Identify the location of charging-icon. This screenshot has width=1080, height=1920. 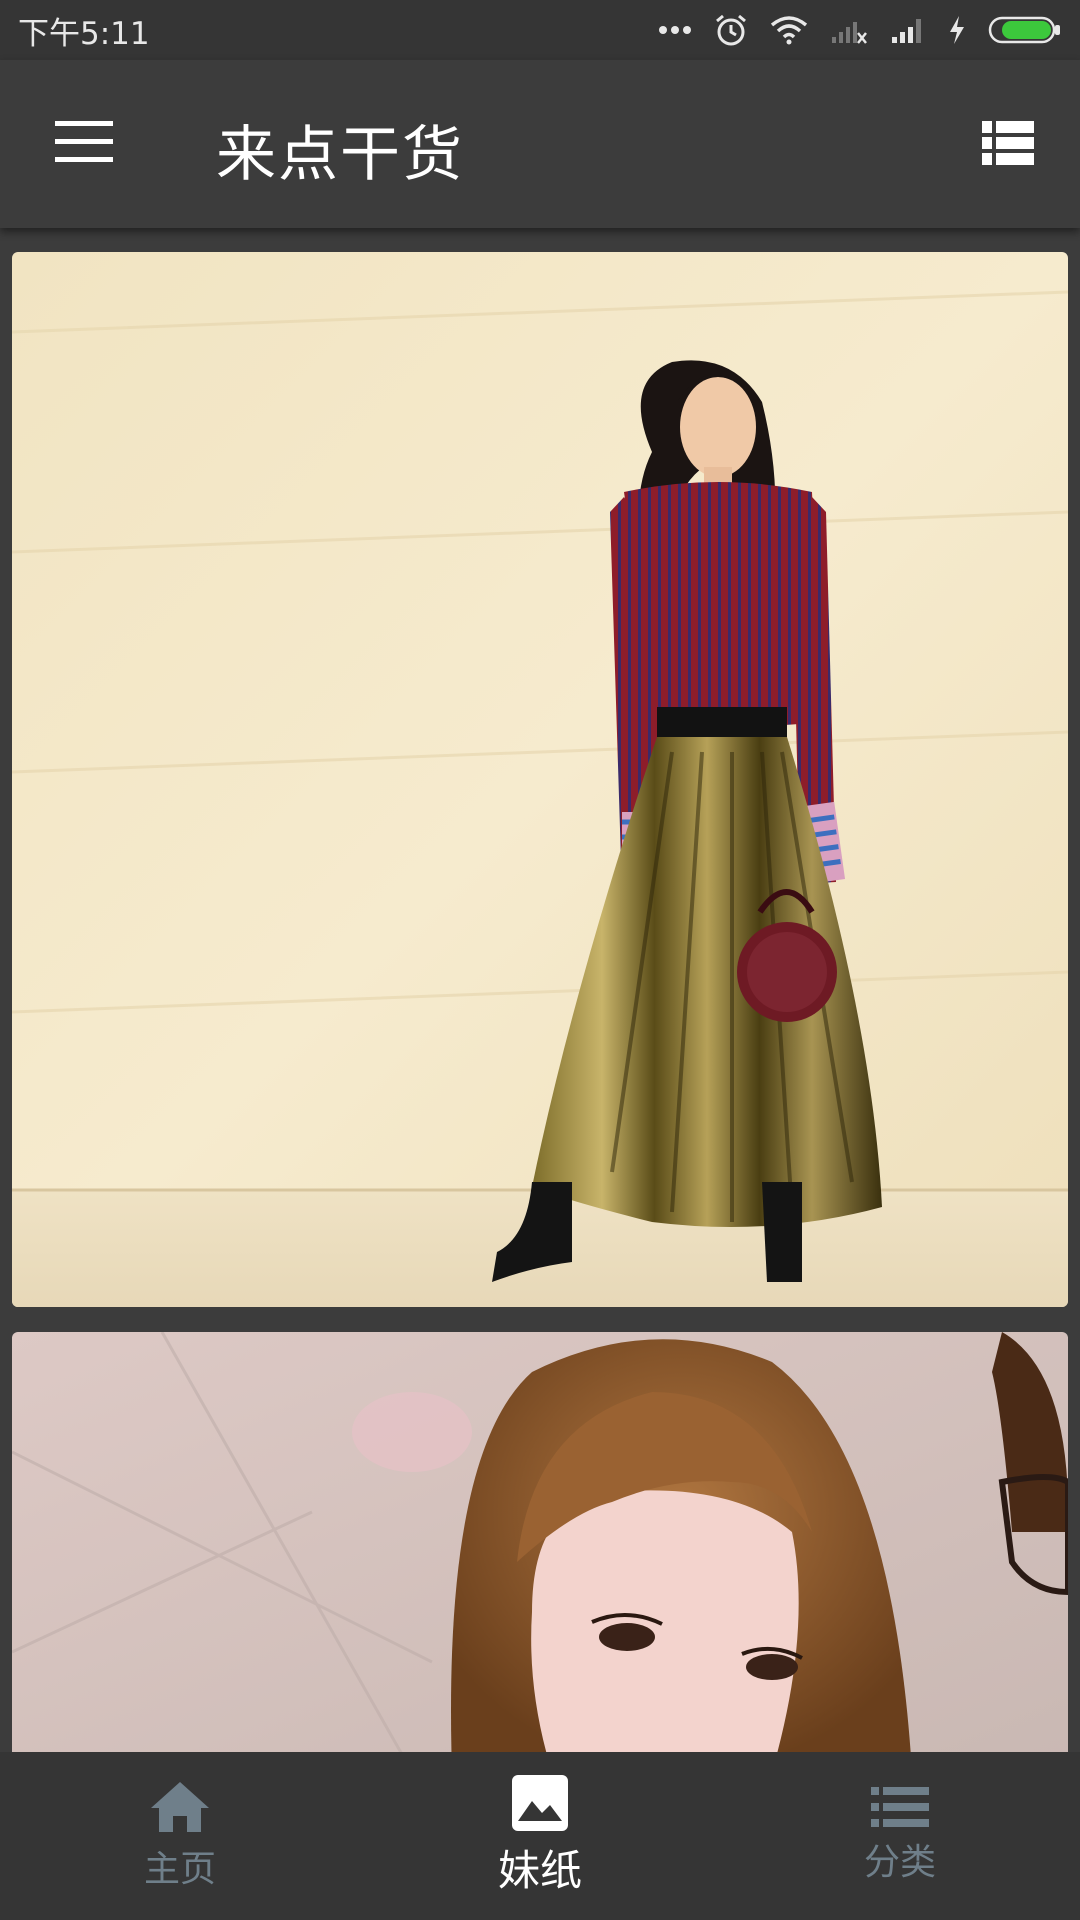
(957, 30).